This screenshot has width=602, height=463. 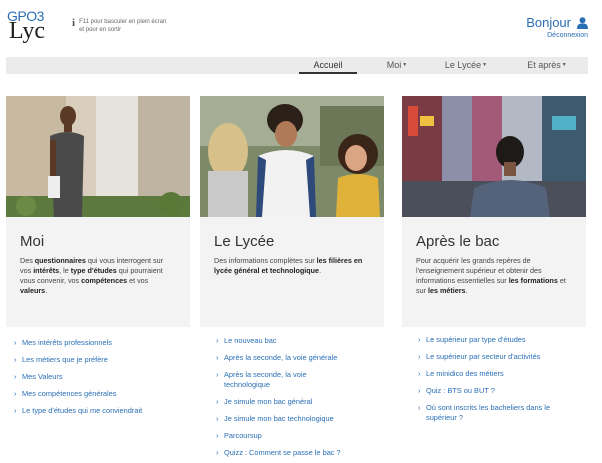 What do you see at coordinates (27, 31) in the screenshot?
I see `logo-bottom-text: Lyc` at bounding box center [27, 31].